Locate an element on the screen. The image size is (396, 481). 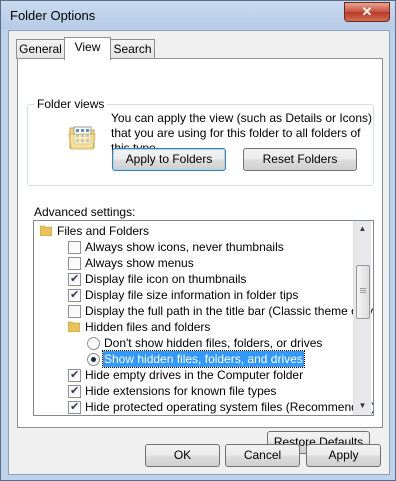
tab-general-label: General is located at coordinates (40, 49).